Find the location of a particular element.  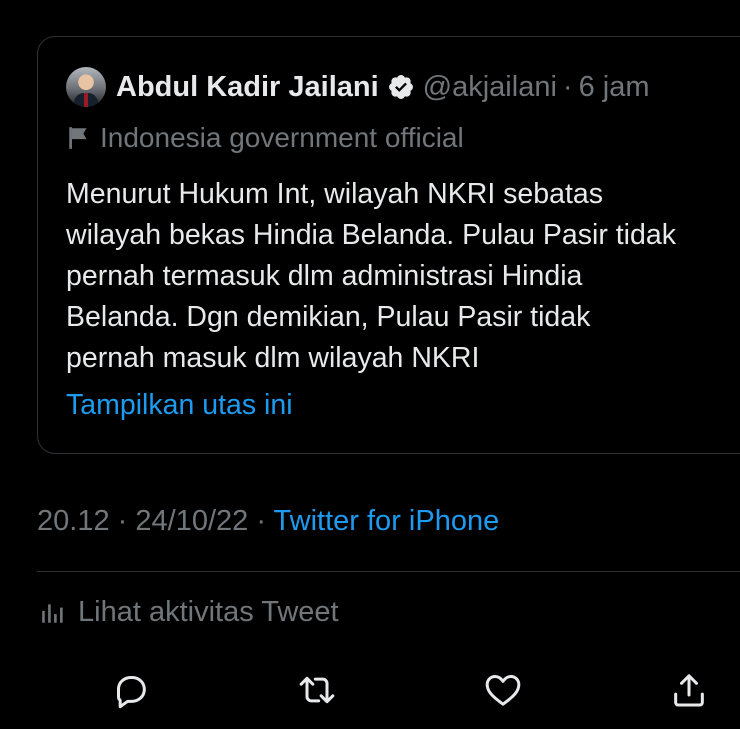

account-label-text: Indonesia government official is located at coordinates (282, 137).